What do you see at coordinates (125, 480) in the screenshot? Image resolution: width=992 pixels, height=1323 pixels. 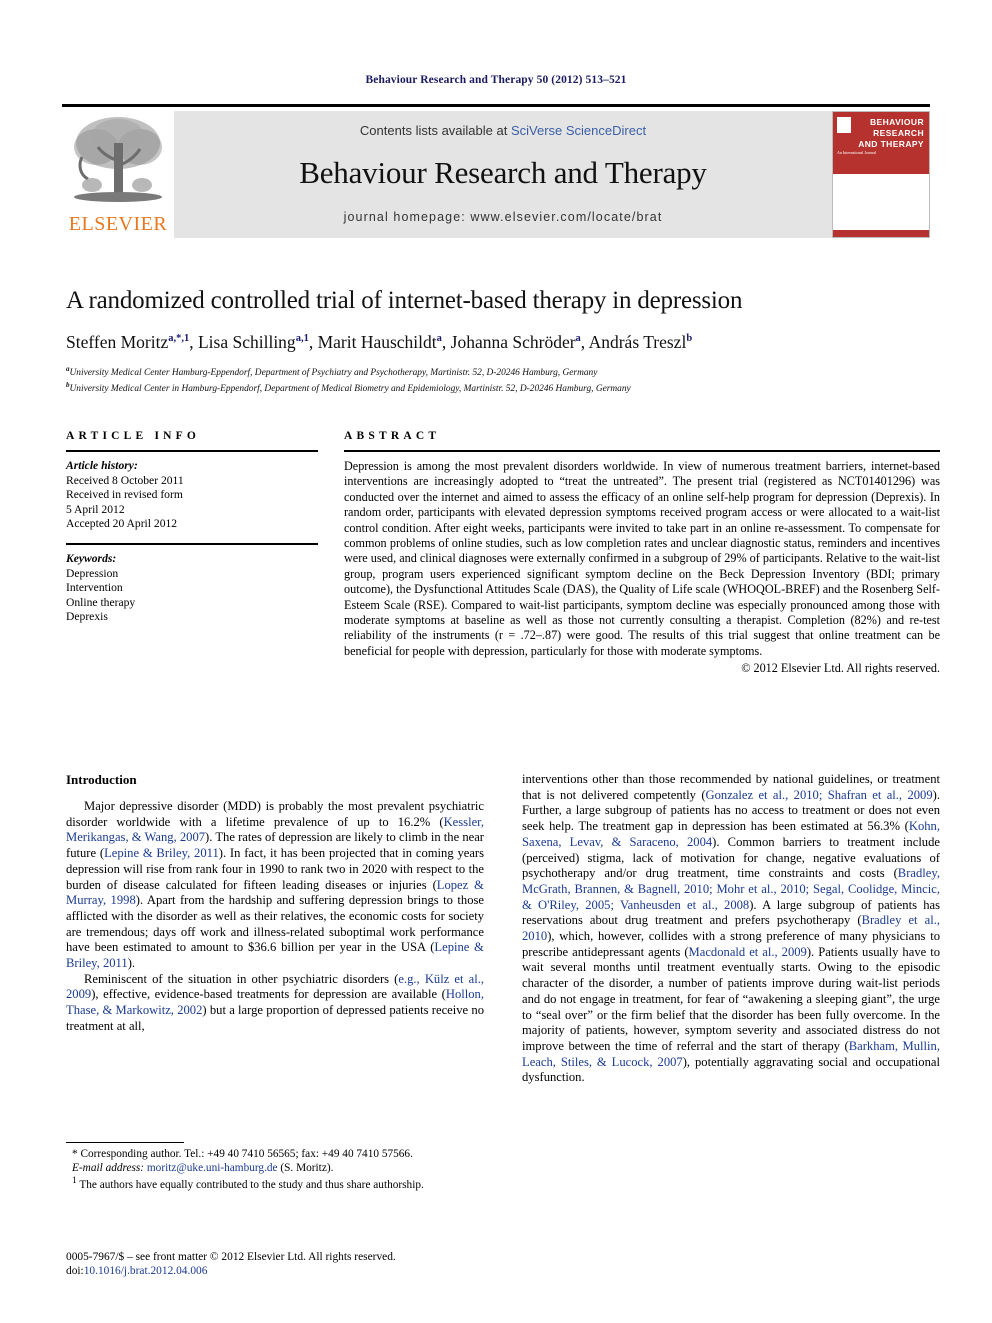 I see `article-history-line: Received 8 October 2011` at bounding box center [125, 480].